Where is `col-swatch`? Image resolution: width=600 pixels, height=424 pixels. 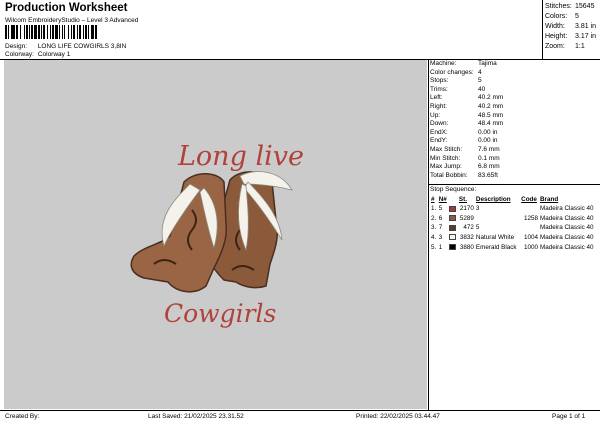 col-swatch is located at coordinates (453, 199).